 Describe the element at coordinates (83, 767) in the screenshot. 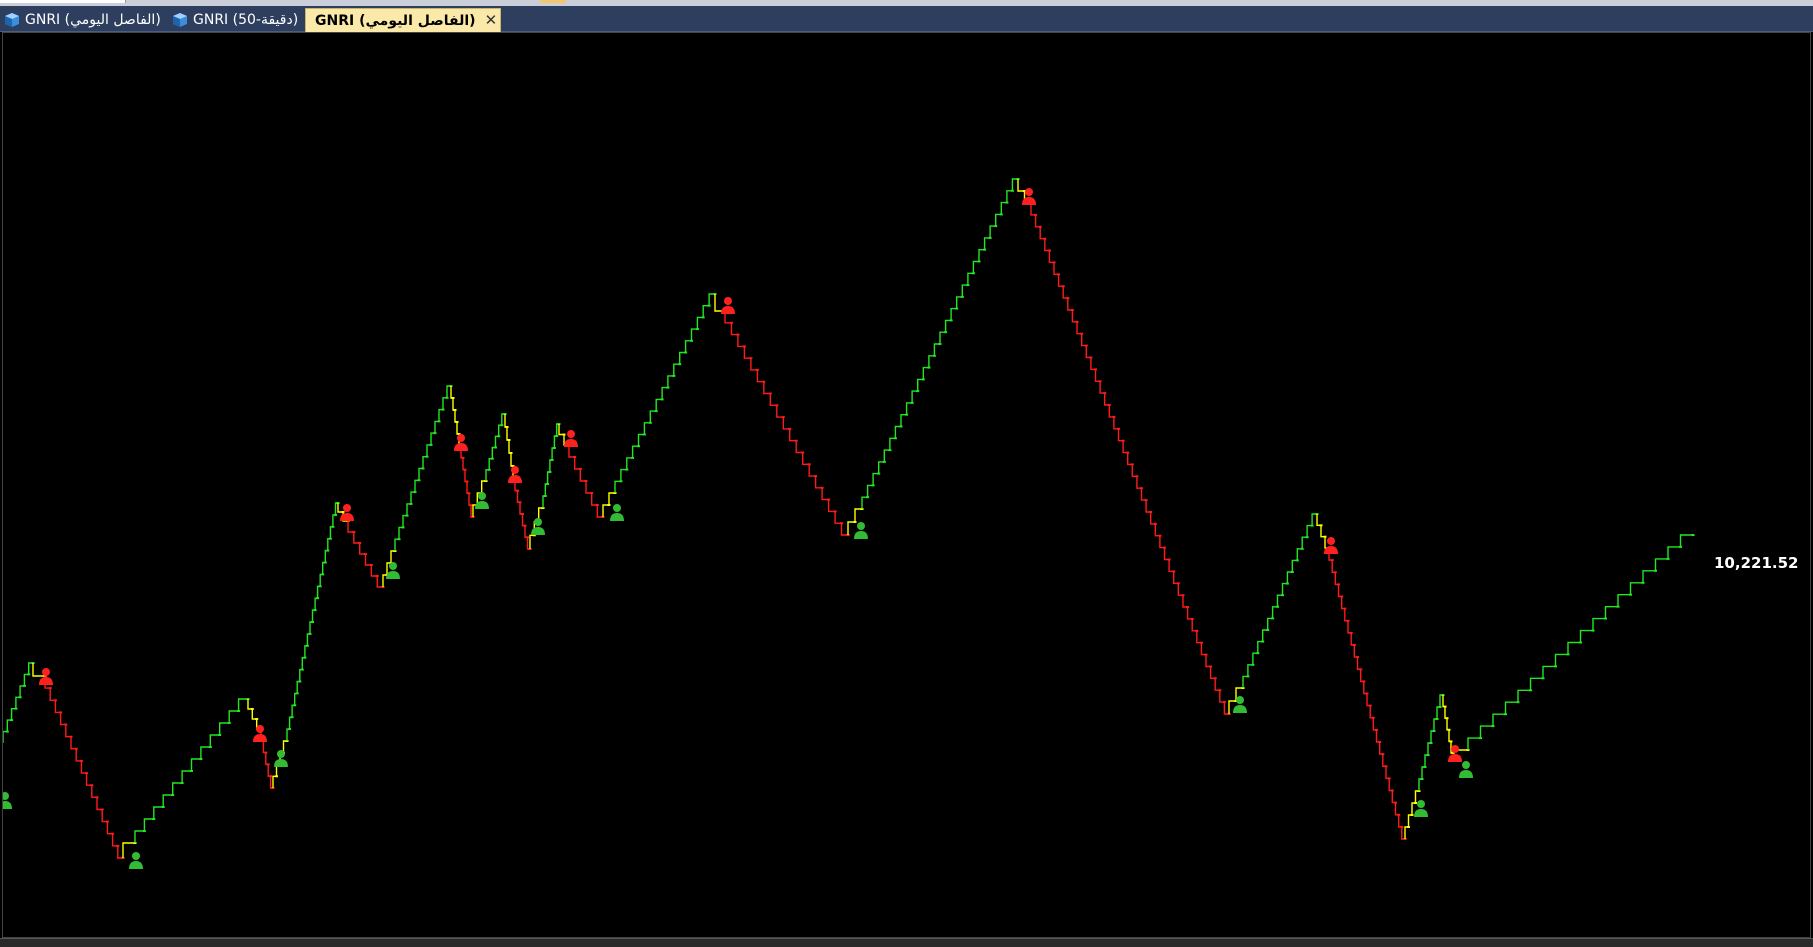

I see `price-segment-down` at that location.